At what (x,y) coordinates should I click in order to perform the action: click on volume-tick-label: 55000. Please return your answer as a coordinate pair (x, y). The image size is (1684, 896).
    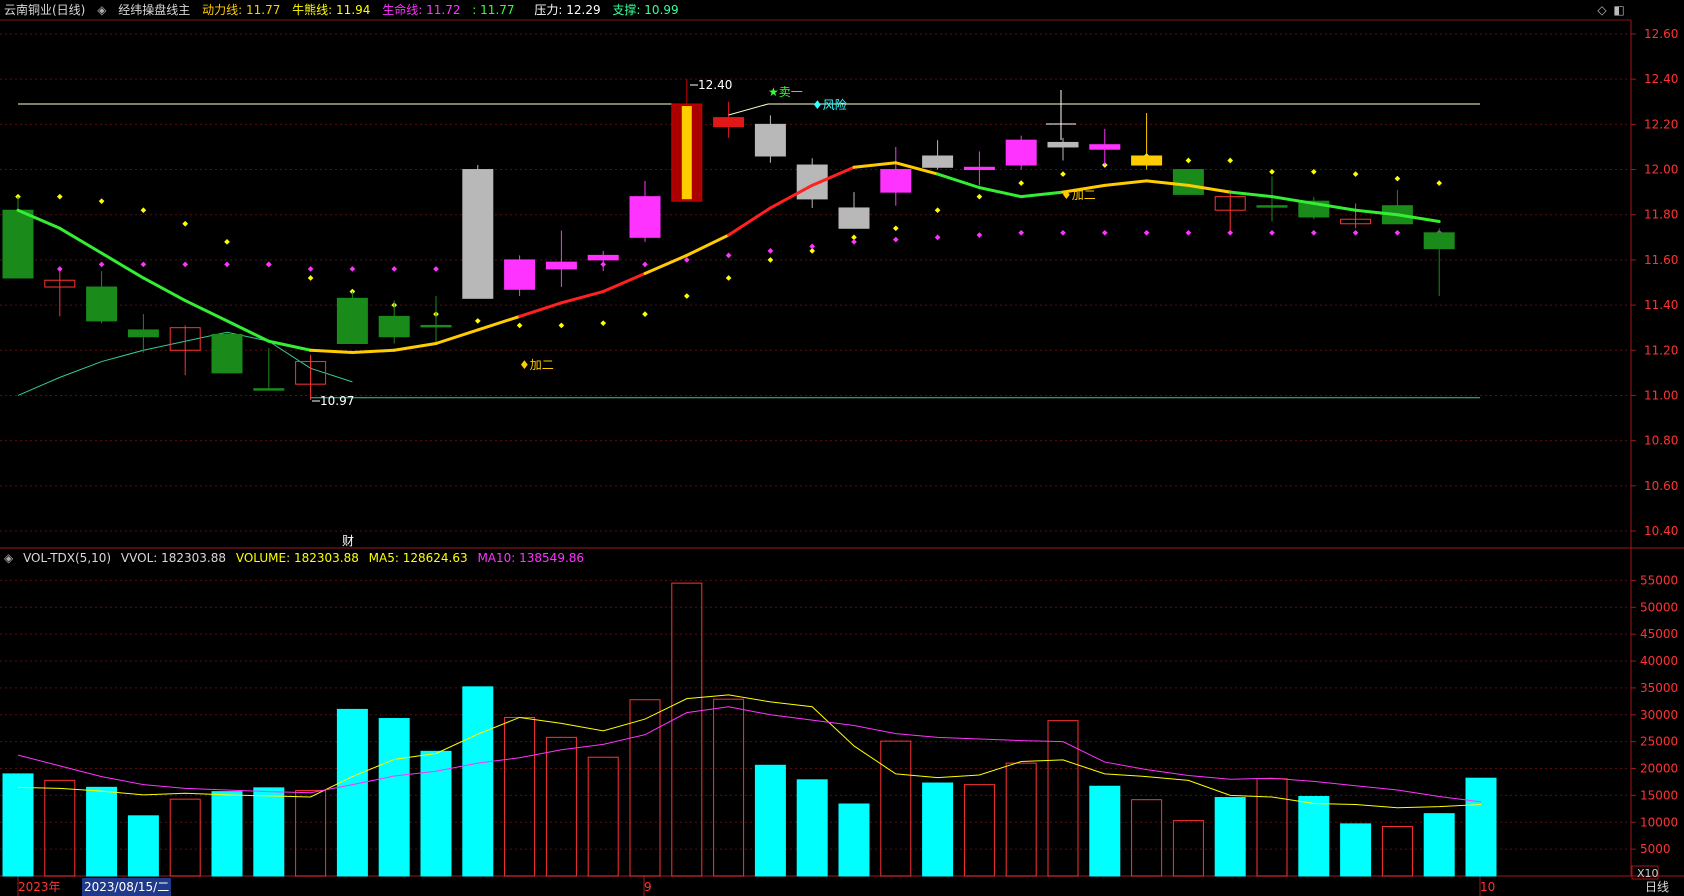
    Looking at the image, I should click on (1659, 580).